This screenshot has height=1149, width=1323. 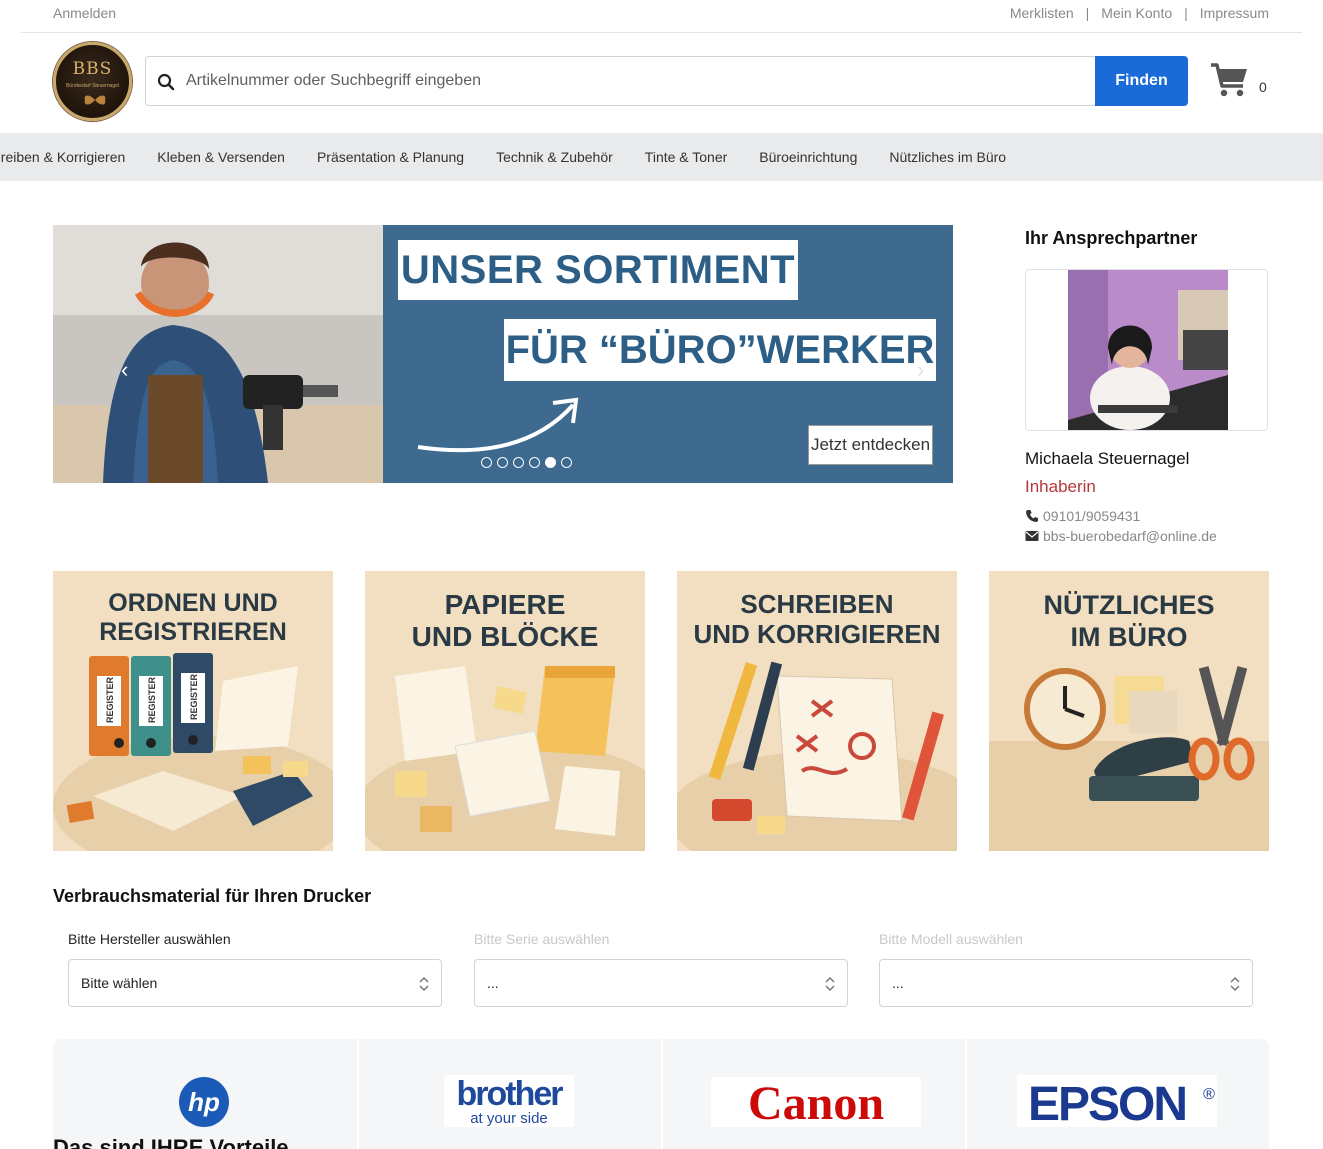 I want to click on series-label: Bitte Serie auswählen, so click(x=542, y=939).